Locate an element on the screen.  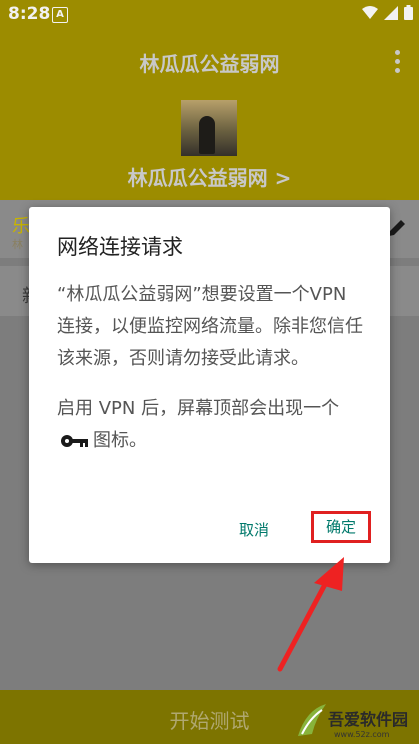
settings-card-title: 乐 is located at coordinates (21, 226).